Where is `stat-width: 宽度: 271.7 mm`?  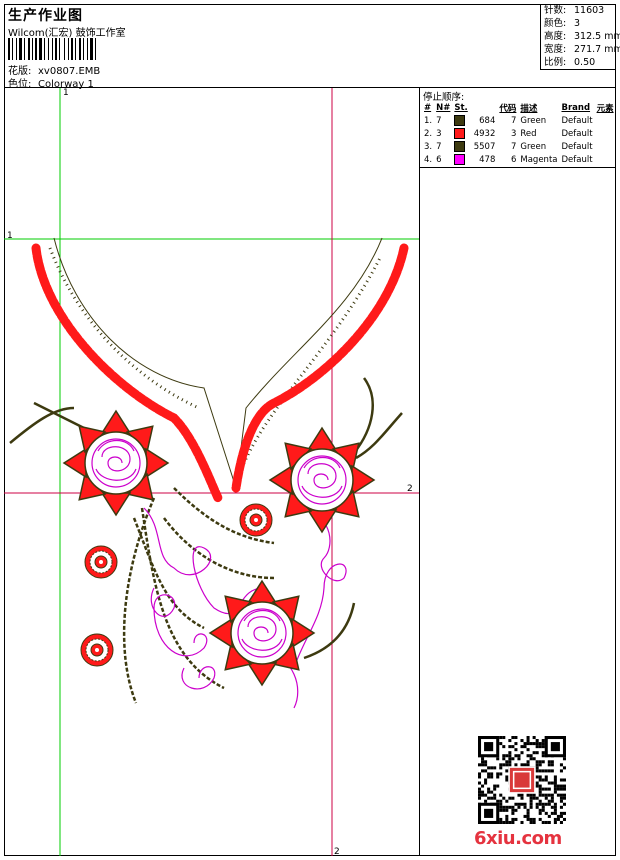
stat-width: 宽度: 271.7 mm is located at coordinates (580, 49).